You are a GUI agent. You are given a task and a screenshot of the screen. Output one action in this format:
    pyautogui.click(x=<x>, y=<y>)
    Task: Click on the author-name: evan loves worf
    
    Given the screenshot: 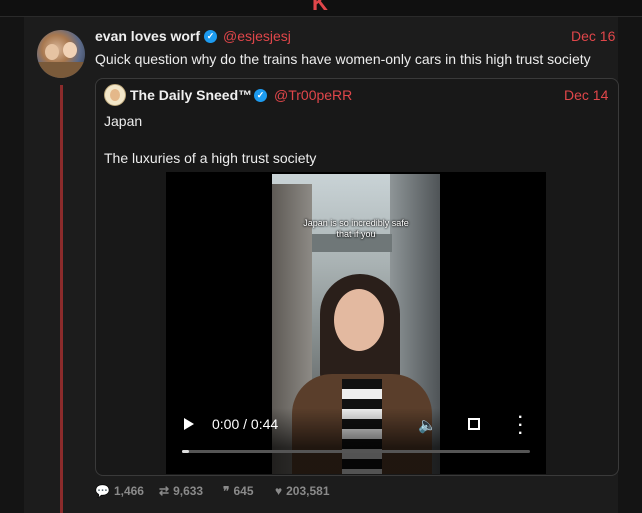 What is the action you would take?
    pyautogui.click(x=147, y=36)
    